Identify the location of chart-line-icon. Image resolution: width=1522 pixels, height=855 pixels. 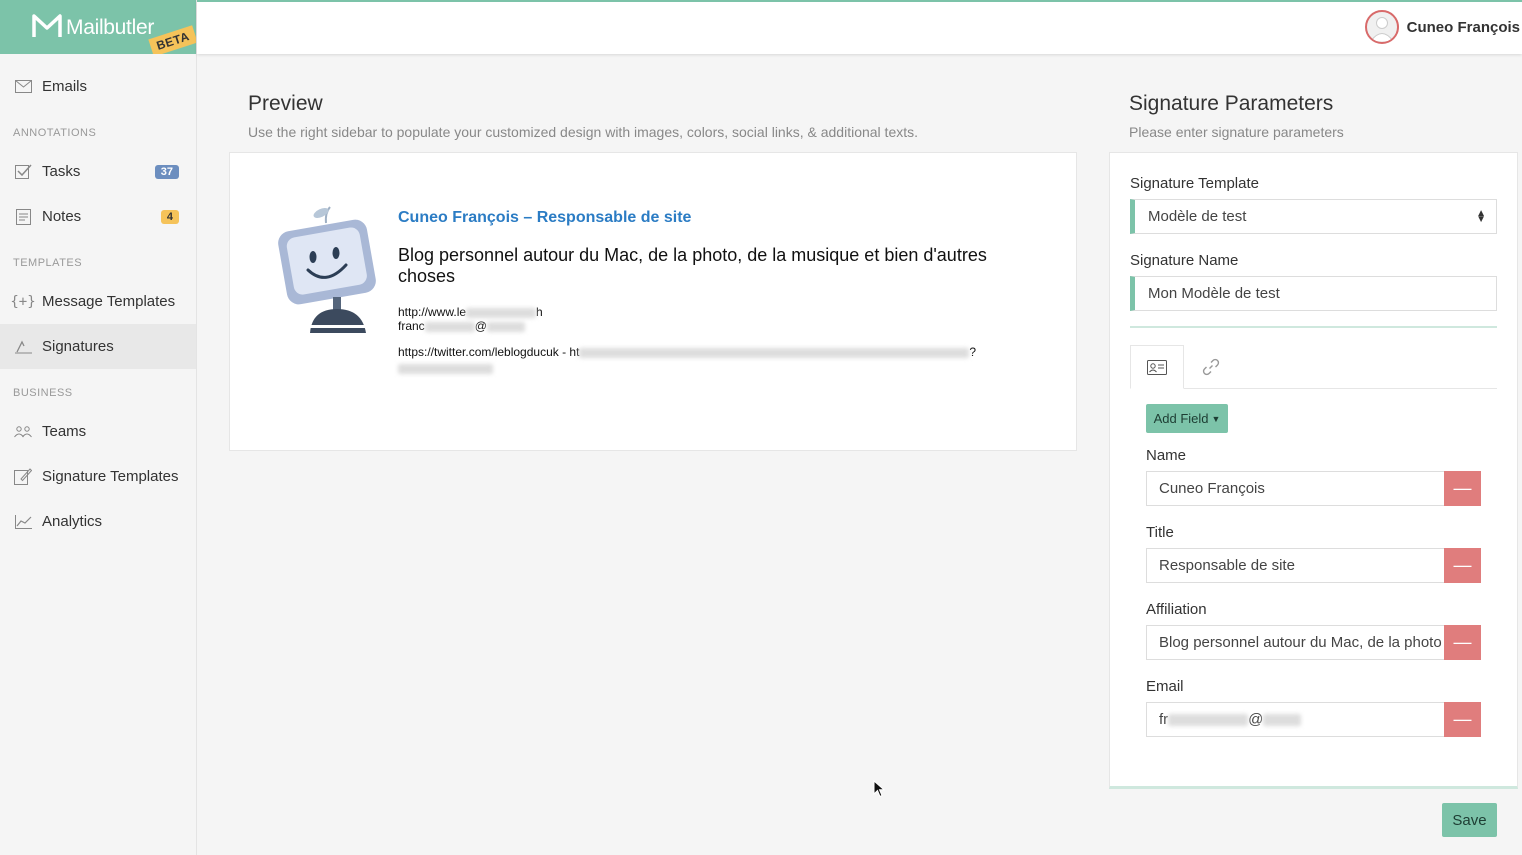
(23, 522).